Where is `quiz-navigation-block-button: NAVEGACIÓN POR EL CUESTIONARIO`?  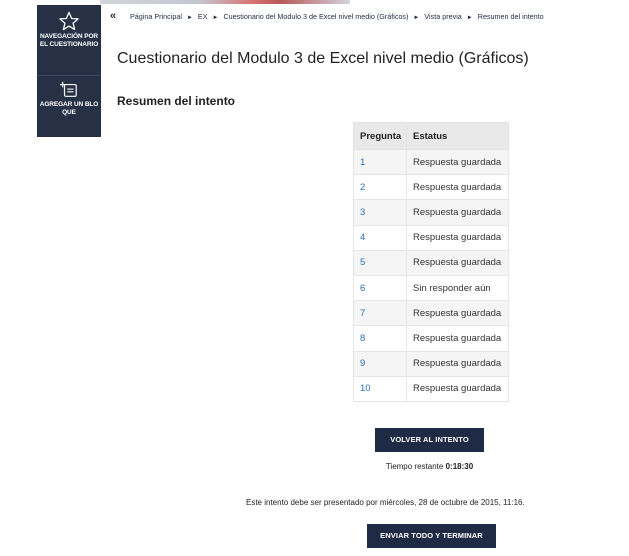 quiz-navigation-block-button: NAVEGACIÓN POR EL CUESTIONARIO is located at coordinates (69, 30).